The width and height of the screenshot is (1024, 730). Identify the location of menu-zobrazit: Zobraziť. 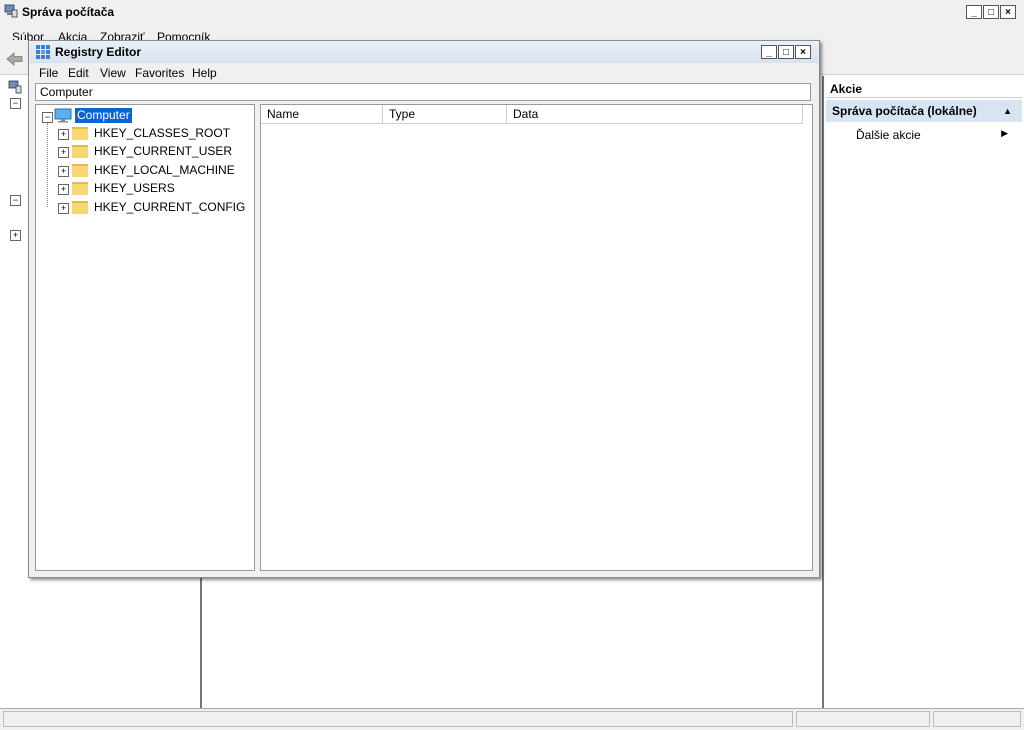
(122, 35).